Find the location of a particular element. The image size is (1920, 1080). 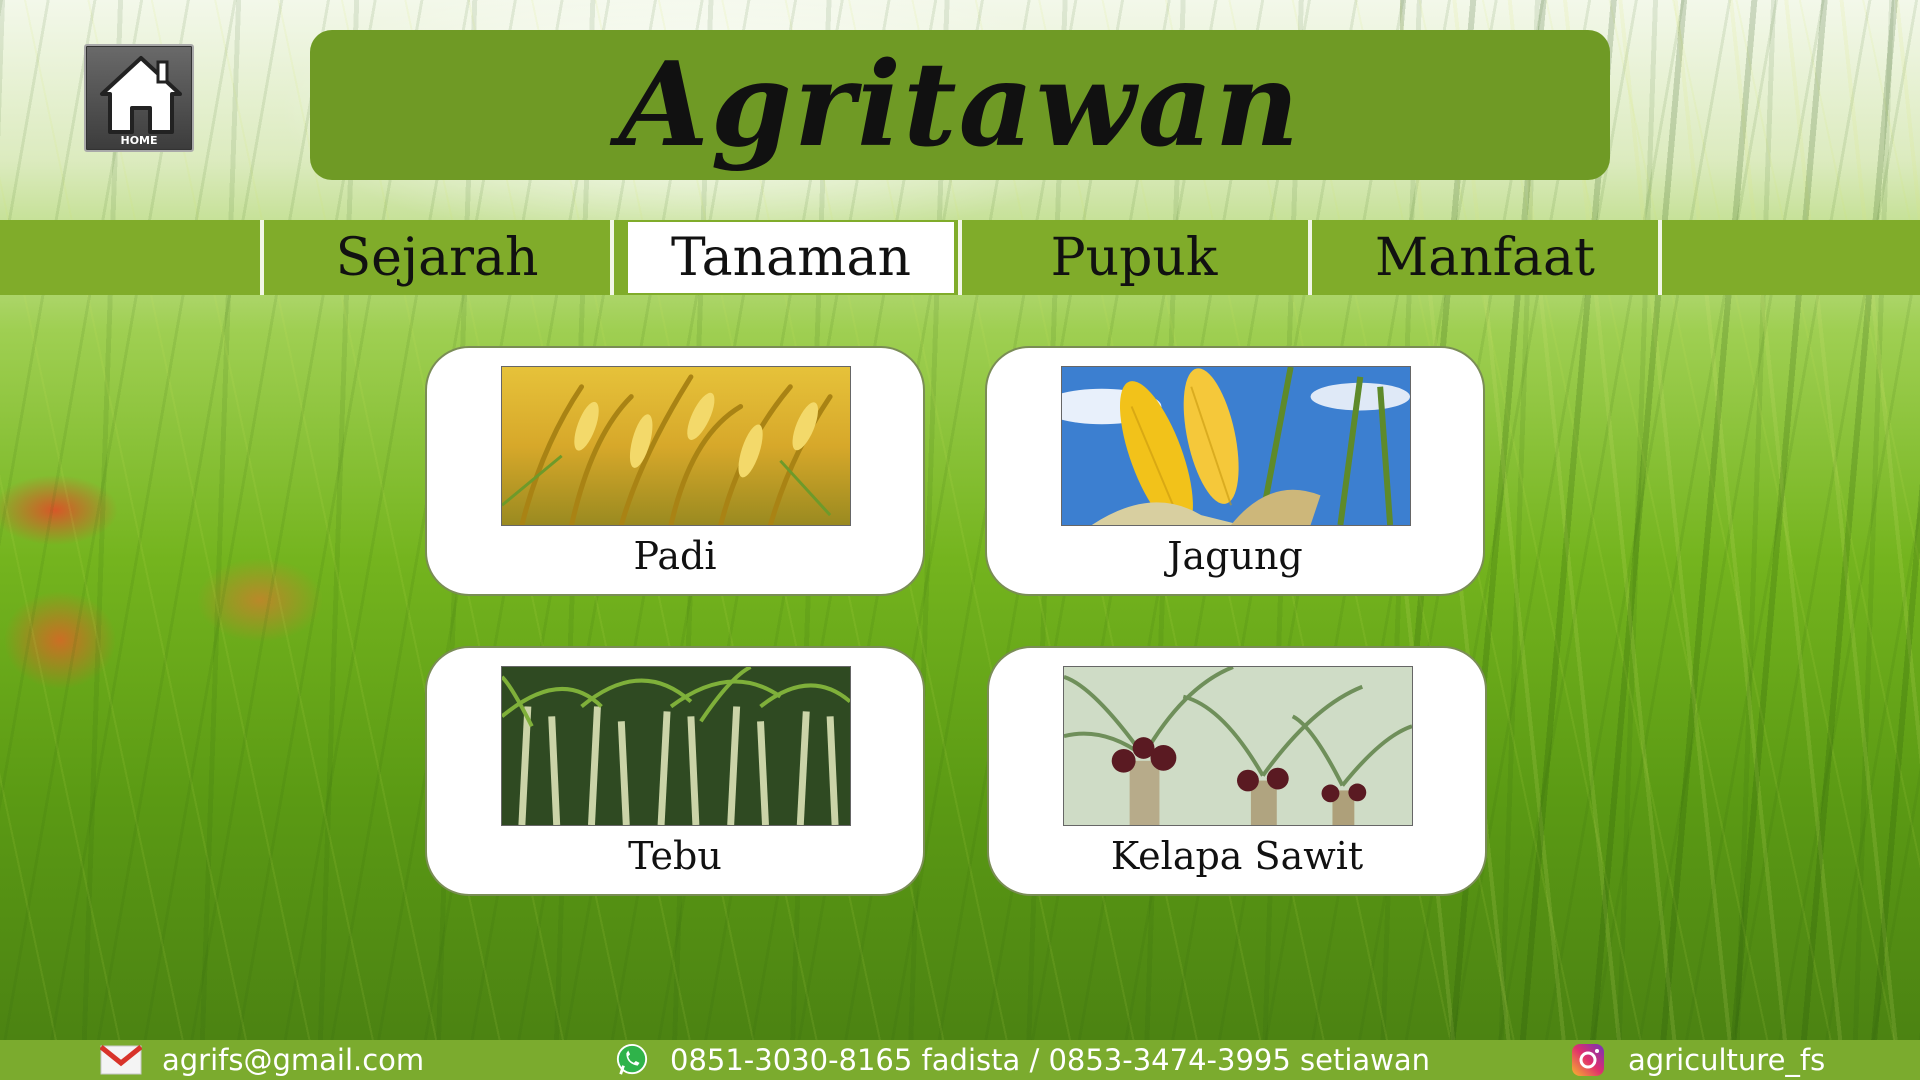

crop-label: Padi is located at coordinates (675, 556).